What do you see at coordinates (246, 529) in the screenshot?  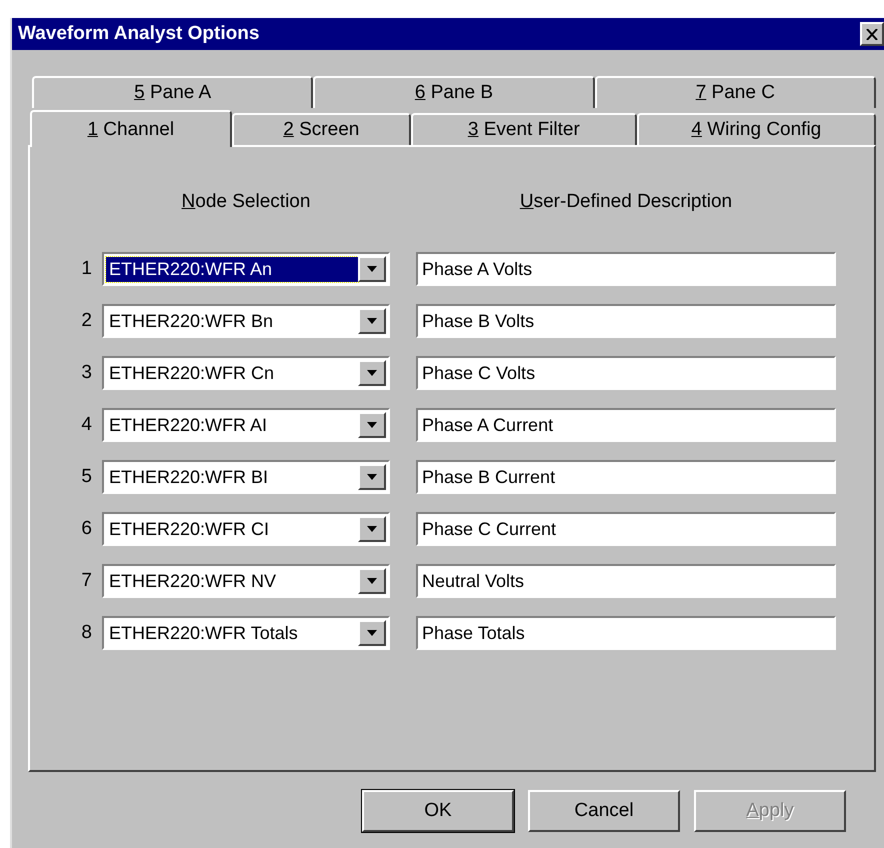 I see `node-dropdown: ETHER220:WFR CI` at bounding box center [246, 529].